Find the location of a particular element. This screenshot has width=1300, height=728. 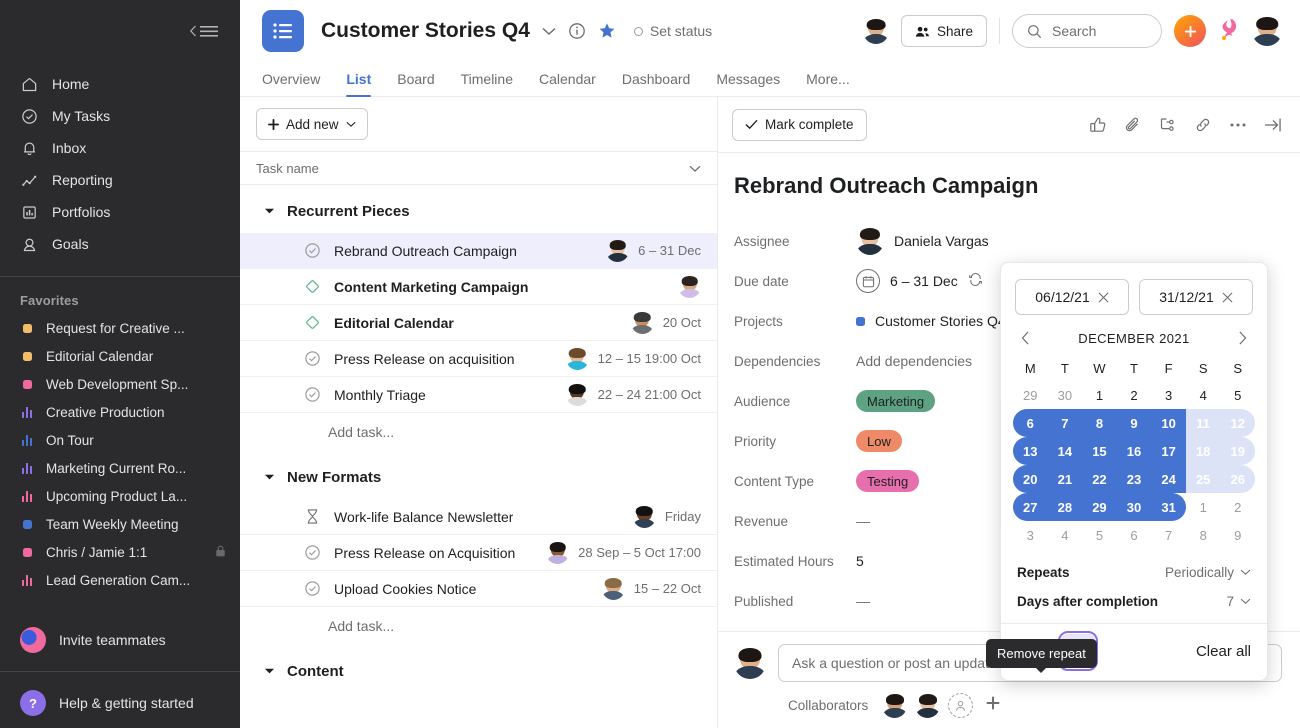

mark-complete-button: Mark complete is located at coordinates (799, 124).